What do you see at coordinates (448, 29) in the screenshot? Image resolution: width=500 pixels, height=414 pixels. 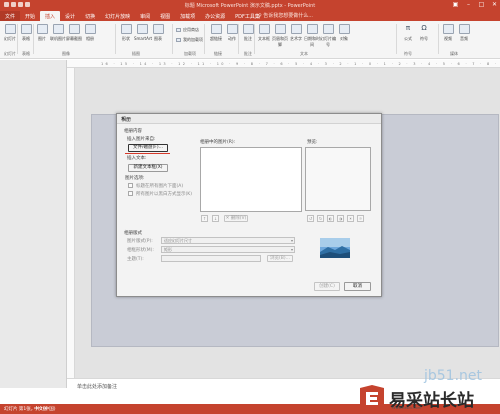 I see `video-icon` at bounding box center [448, 29].